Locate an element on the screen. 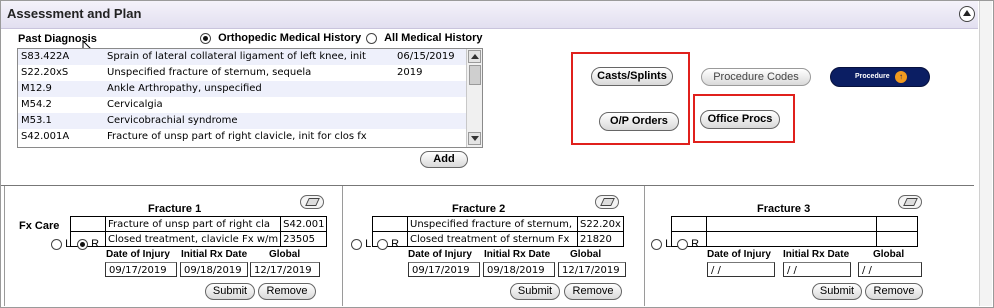 The width and height of the screenshot is (994, 308). procedure-logo-button: Procedure ↑ is located at coordinates (880, 77).